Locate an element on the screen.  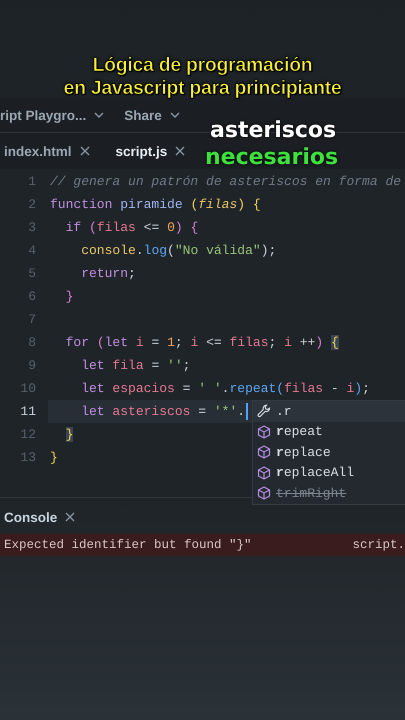
suggestion-item: trimRight is located at coordinates (329, 493).